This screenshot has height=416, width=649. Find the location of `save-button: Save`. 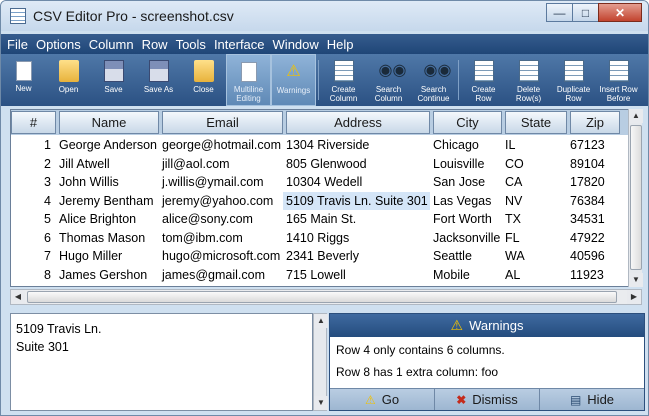

save-button: Save is located at coordinates (113, 80).